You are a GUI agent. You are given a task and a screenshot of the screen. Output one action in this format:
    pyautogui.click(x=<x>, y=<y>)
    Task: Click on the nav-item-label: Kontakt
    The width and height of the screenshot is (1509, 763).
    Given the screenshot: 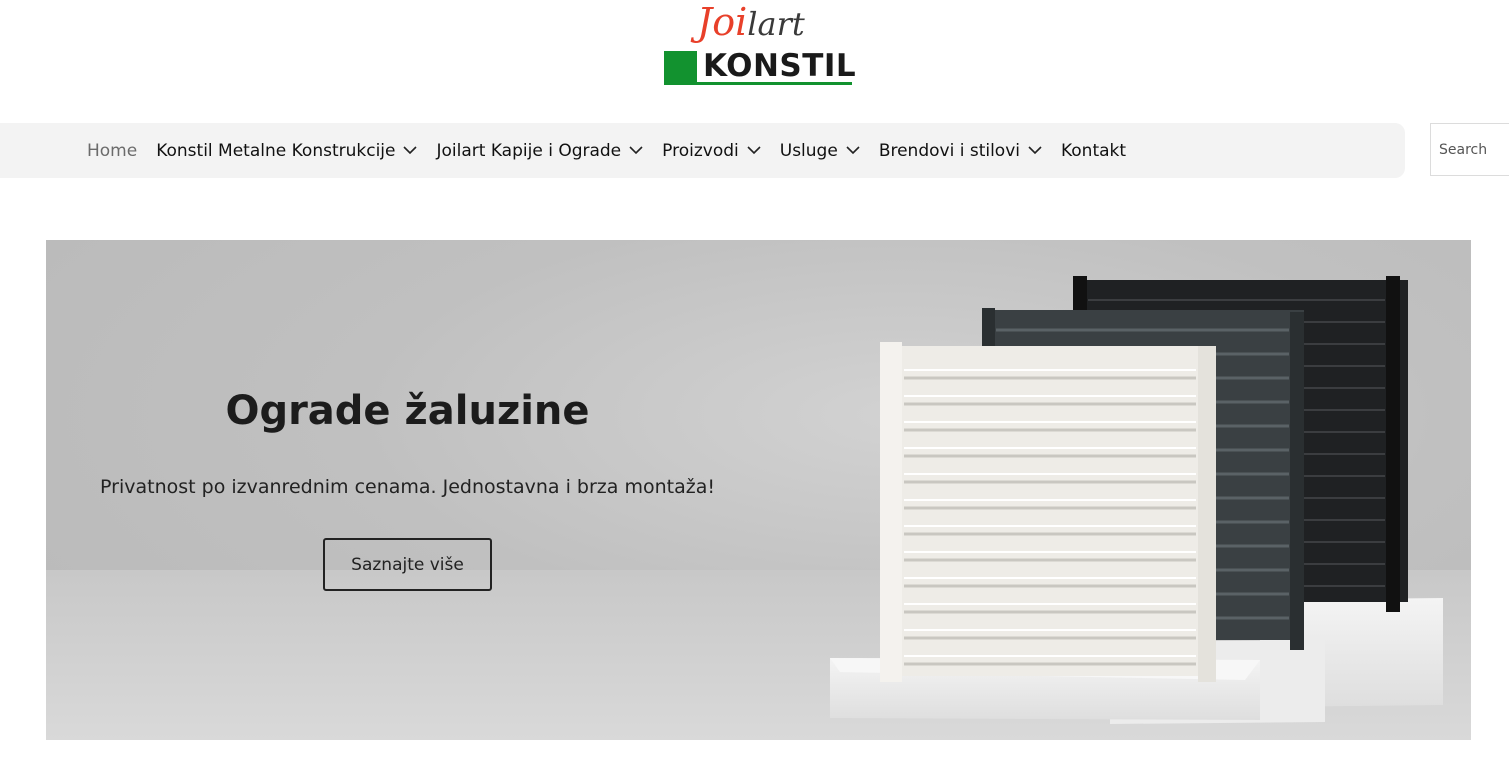 What is the action you would take?
    pyautogui.click(x=1093, y=150)
    